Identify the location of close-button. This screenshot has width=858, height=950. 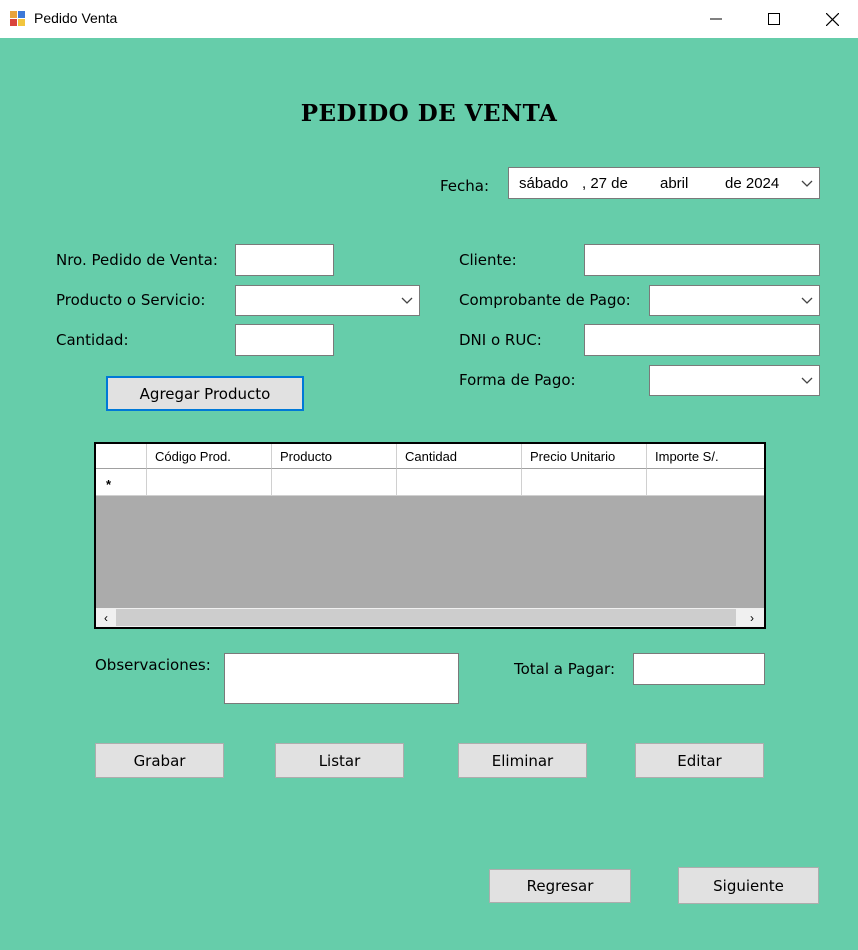
(830, 19).